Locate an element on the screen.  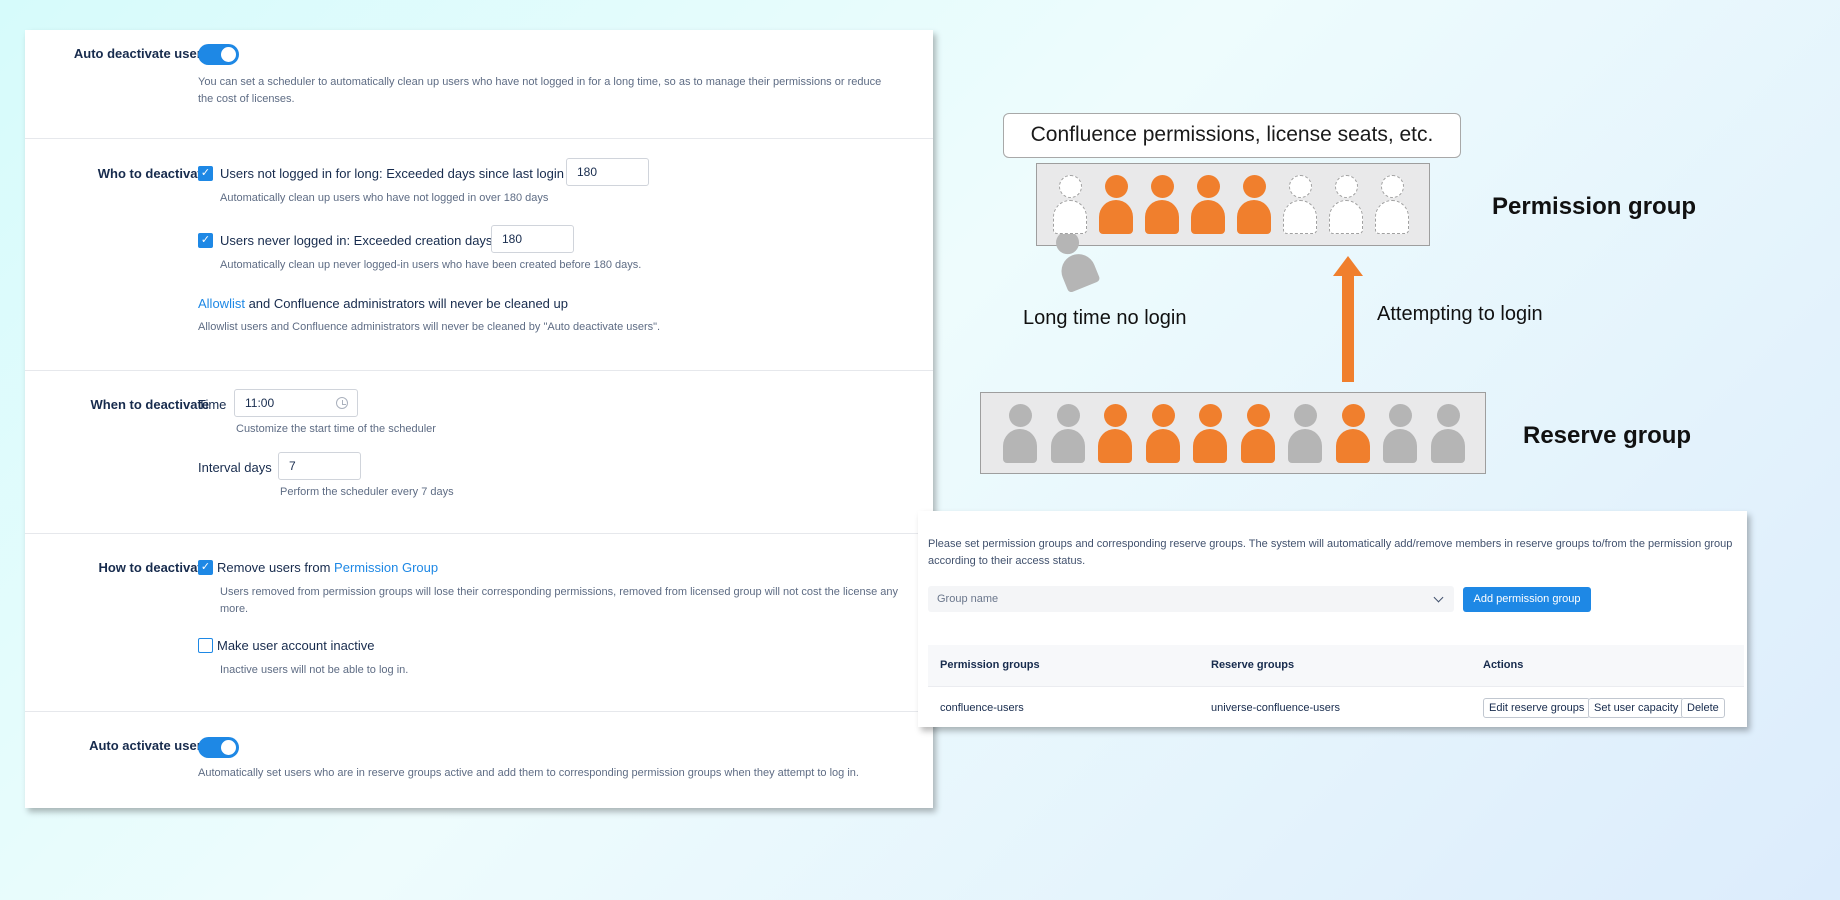
auto-deactivate-toggle is located at coordinates (218, 54).